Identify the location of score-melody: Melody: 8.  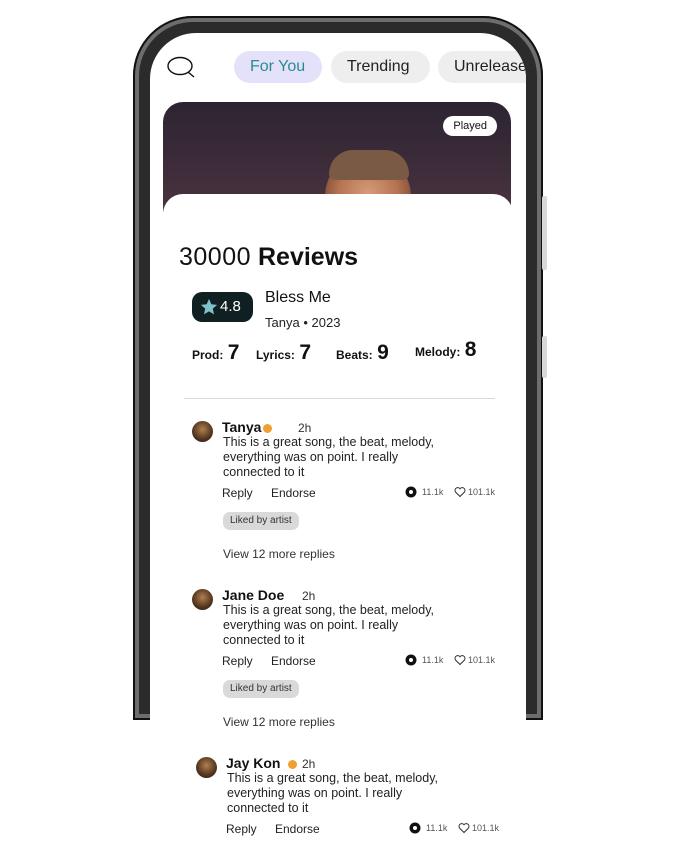
(445, 350).